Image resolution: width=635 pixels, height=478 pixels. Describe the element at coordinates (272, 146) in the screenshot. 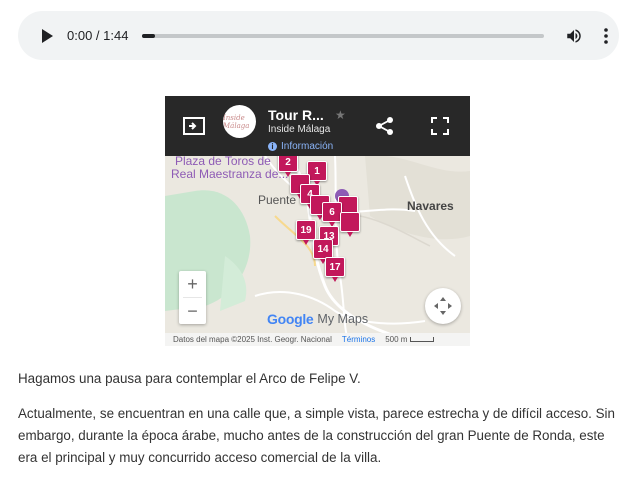

I see `info-icon: i` at that location.